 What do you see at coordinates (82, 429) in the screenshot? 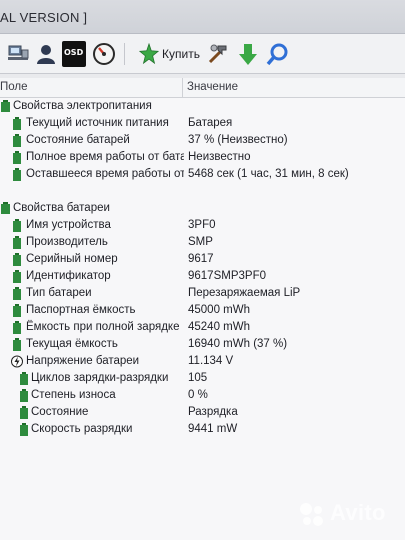
I see `row-name: Скорость разрядки` at bounding box center [82, 429].